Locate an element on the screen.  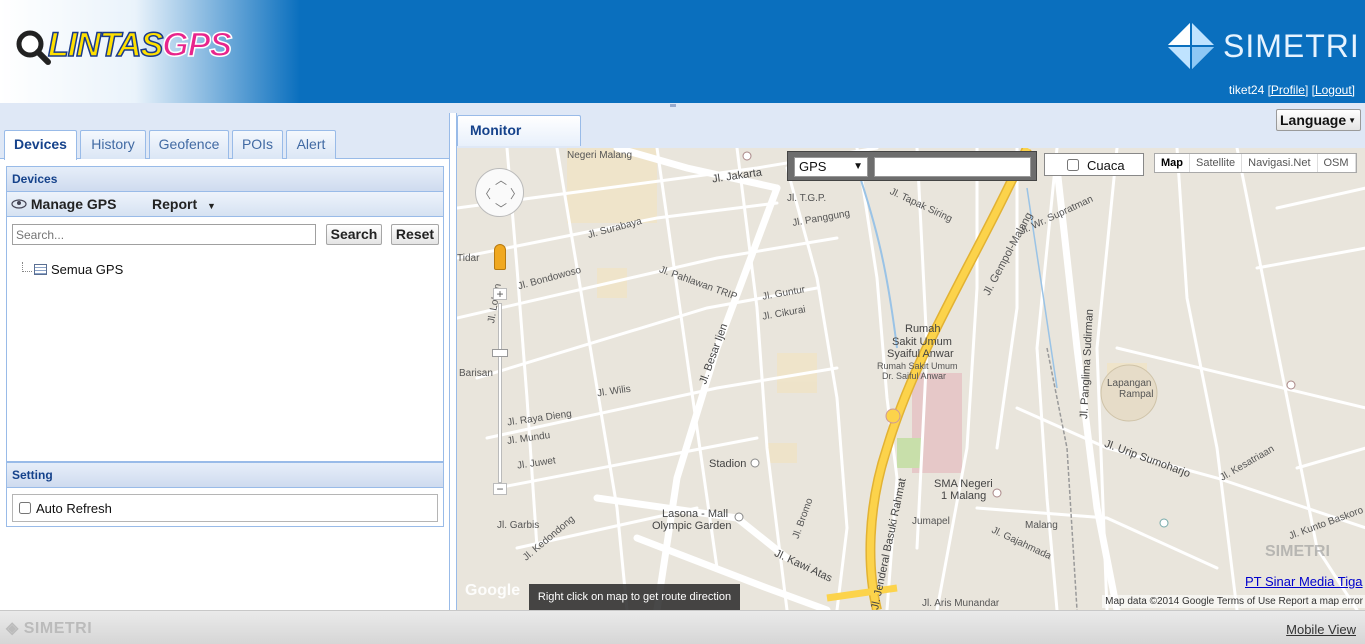
footer: ◈ SIMETRI Mobile View is located at coordinates (682, 627).